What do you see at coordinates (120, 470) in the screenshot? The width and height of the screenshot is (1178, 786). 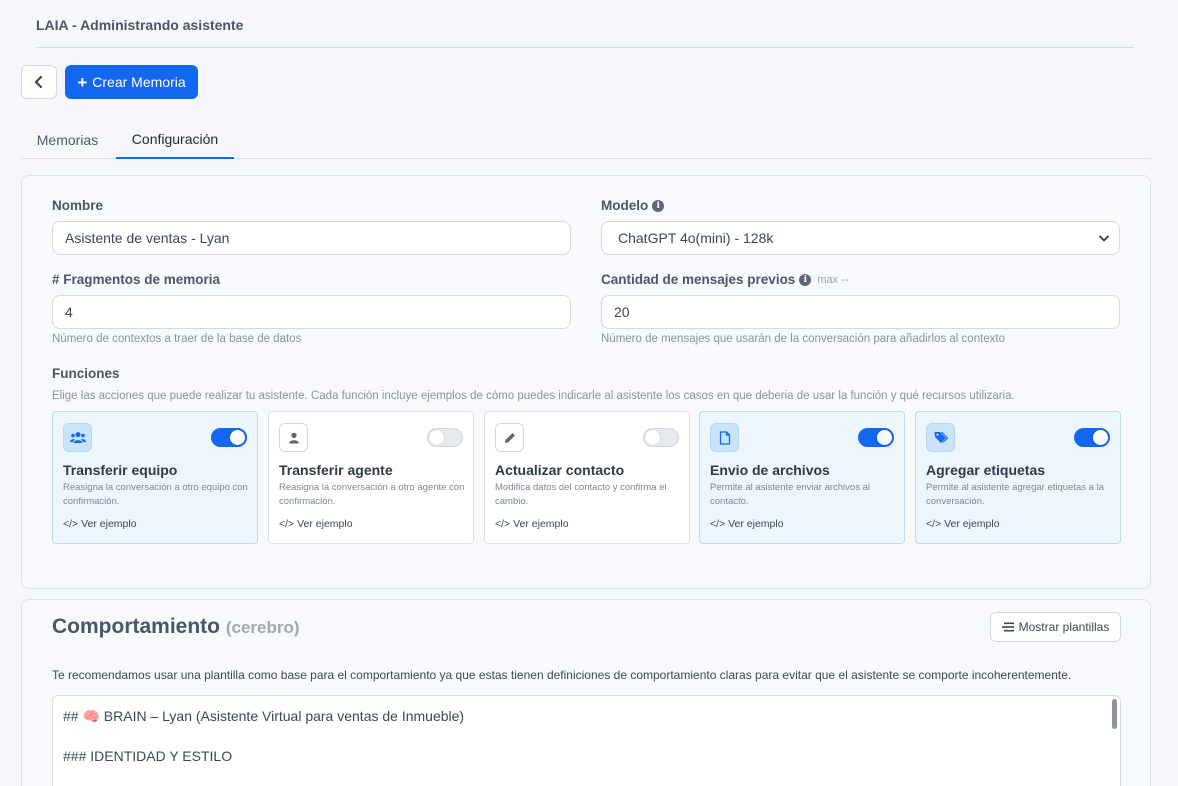 I see `function-title: Transferir equipo` at bounding box center [120, 470].